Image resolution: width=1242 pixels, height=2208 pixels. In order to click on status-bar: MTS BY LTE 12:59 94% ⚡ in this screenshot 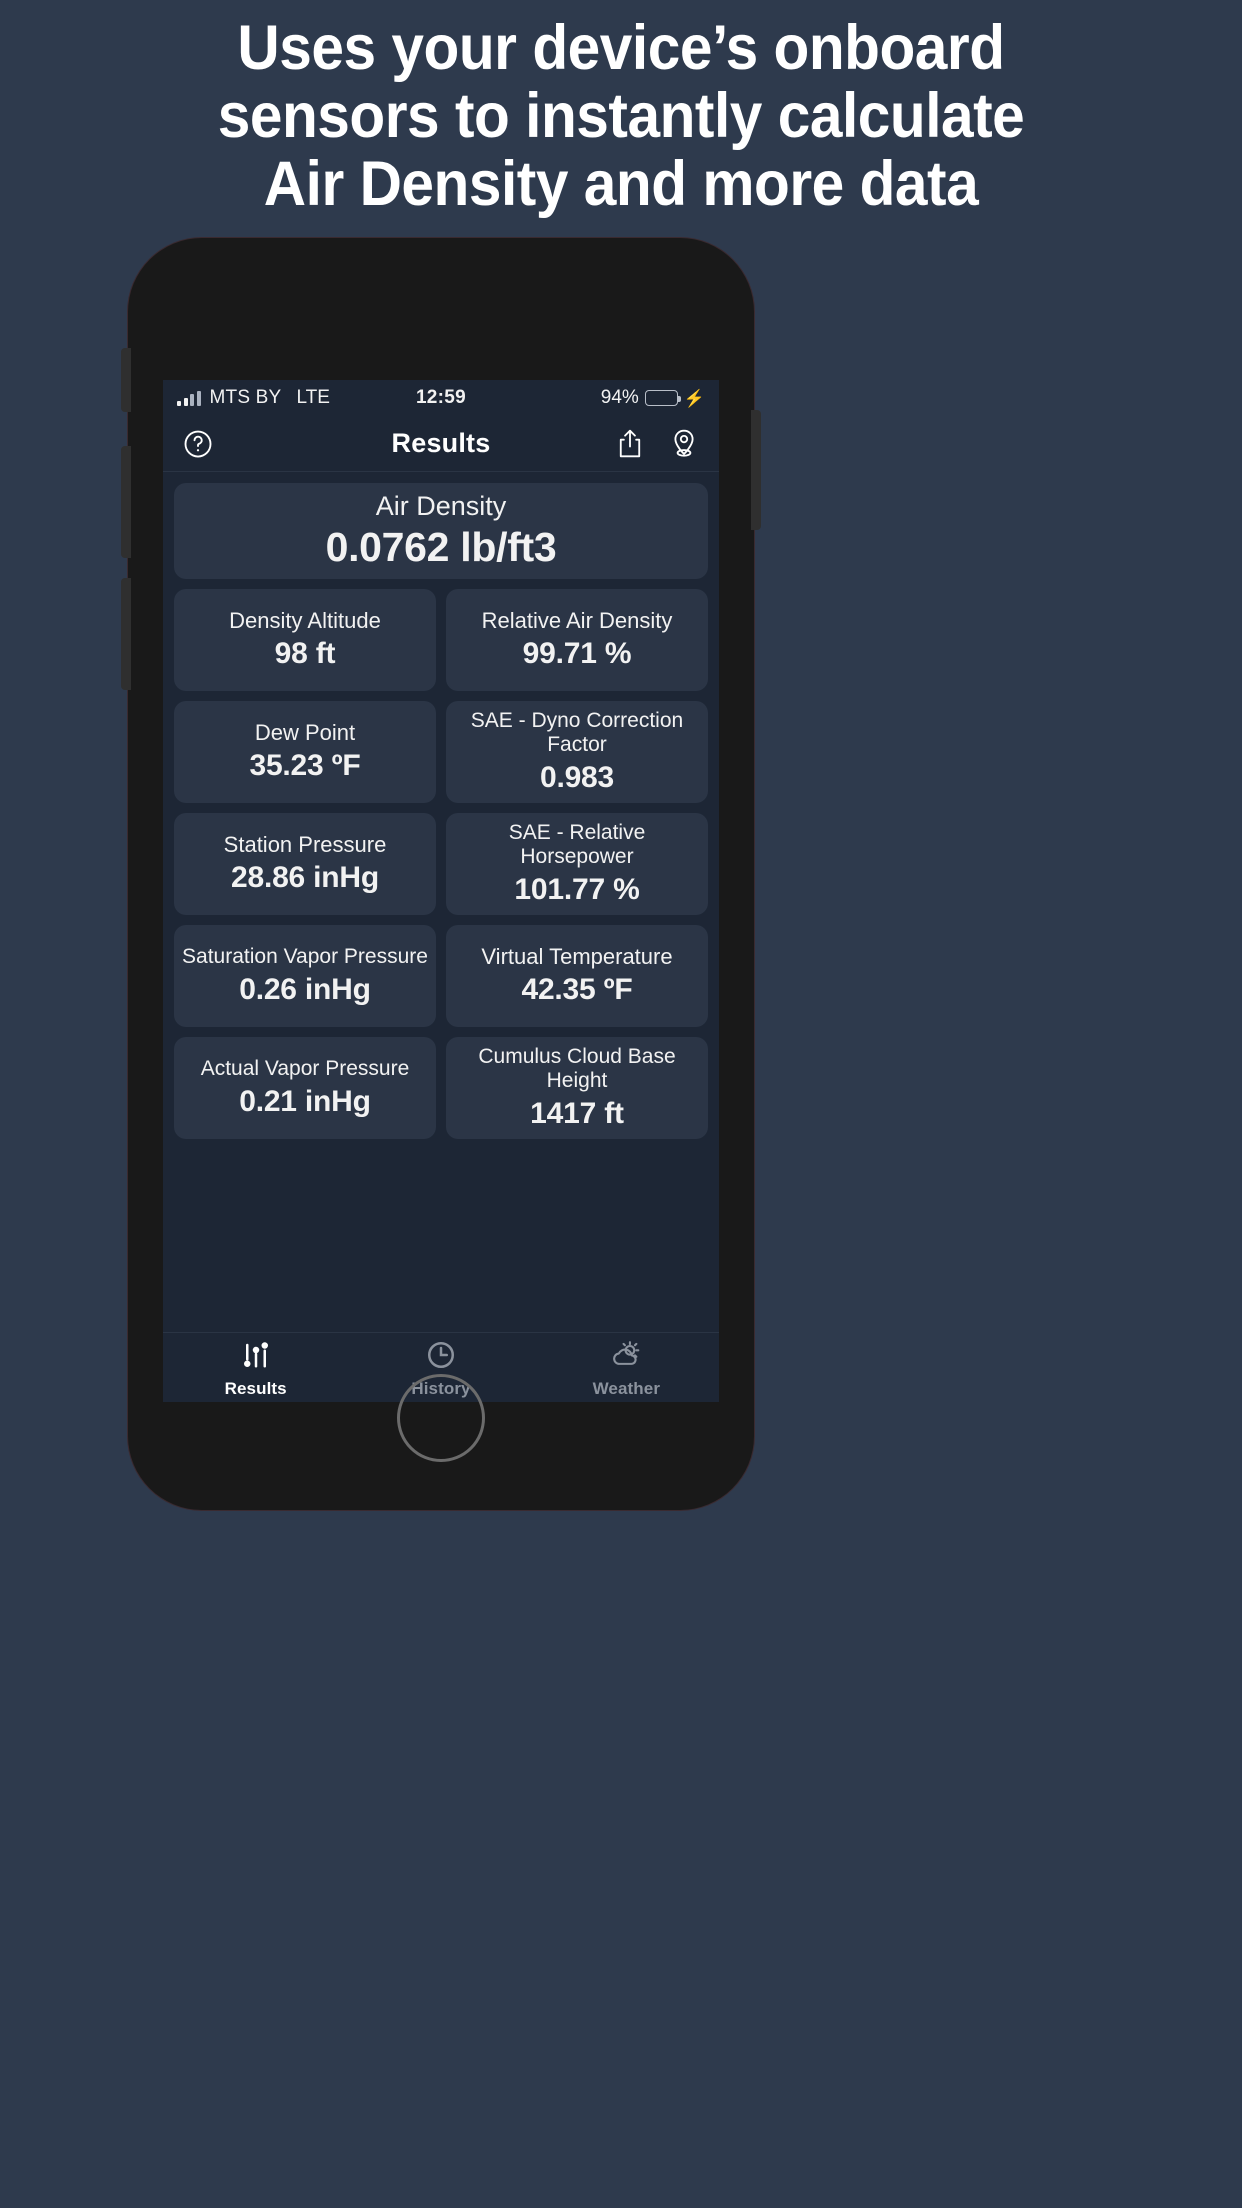, I will do `click(441, 398)`.